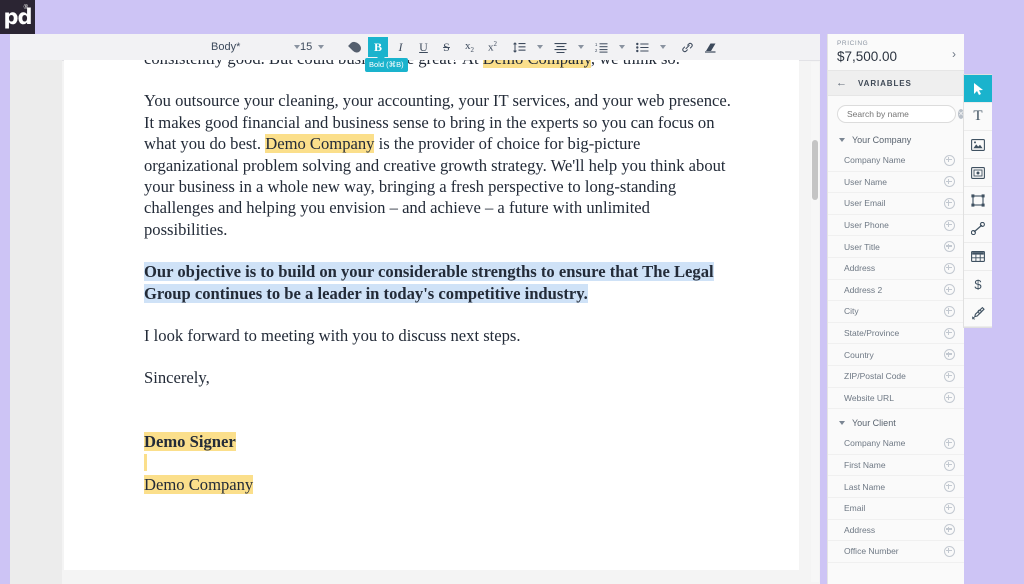 The height and width of the screenshot is (584, 1024). I want to click on line-spacing-icon, so click(519, 47).